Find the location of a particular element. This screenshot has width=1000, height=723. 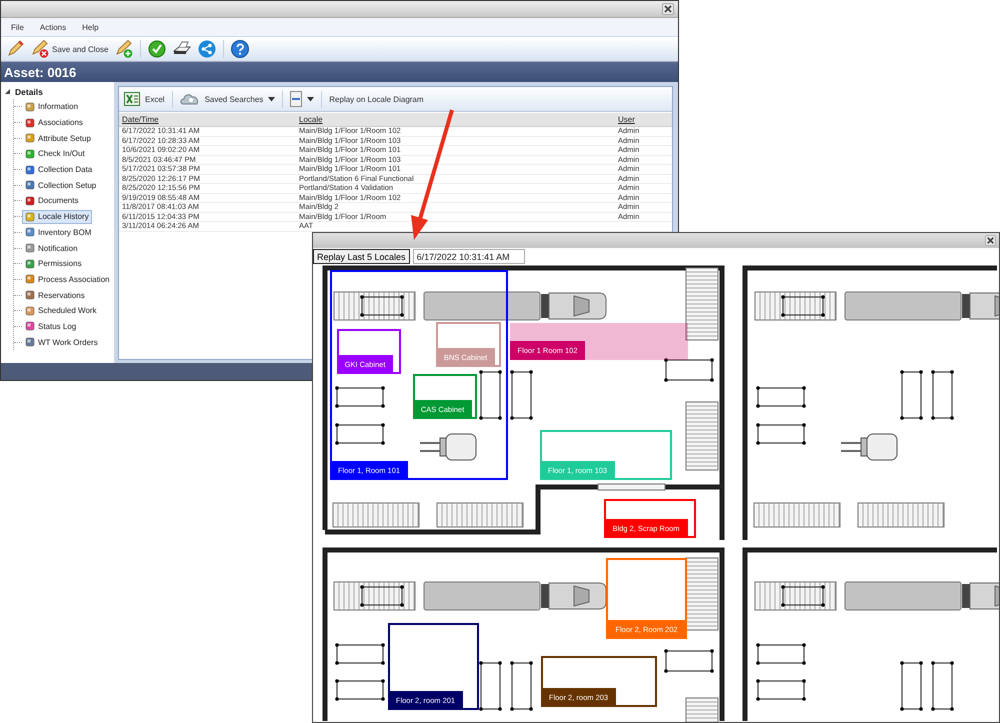

tree-item: WT Work Orders is located at coordinates (61, 342).